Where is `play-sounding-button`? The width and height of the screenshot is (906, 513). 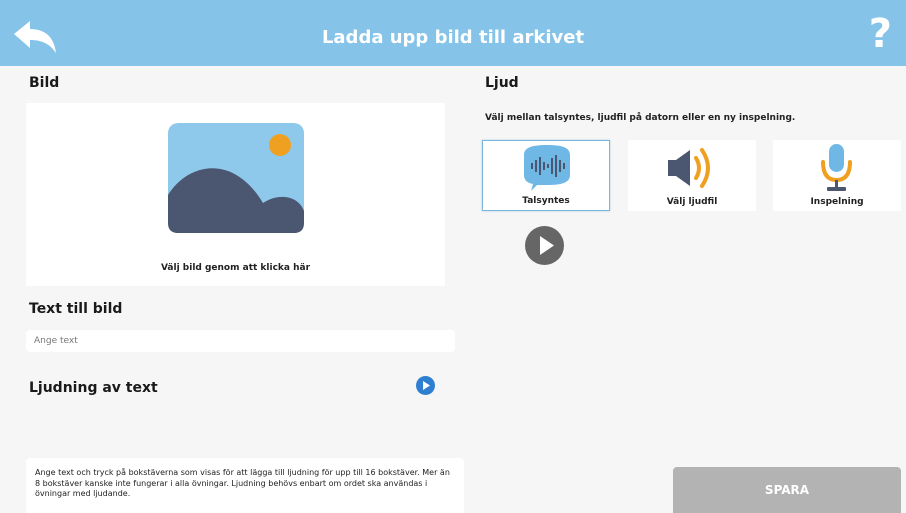 play-sounding-button is located at coordinates (425, 385).